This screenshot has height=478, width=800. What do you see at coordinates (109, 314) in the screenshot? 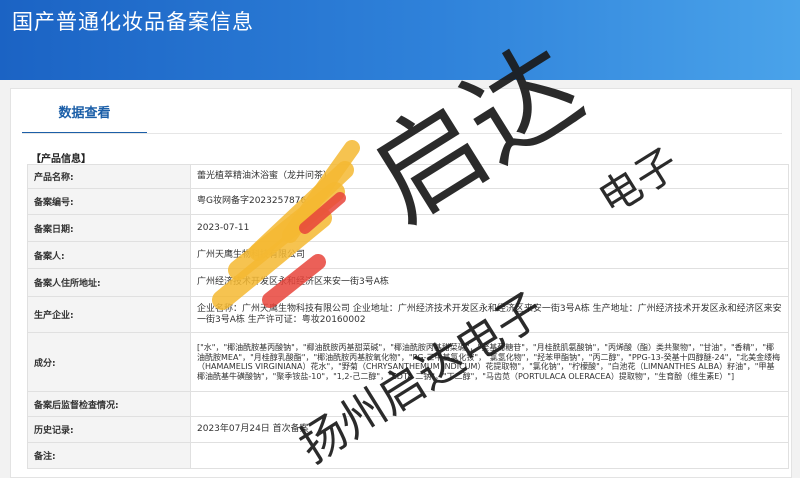
I see `row-label: 生产企业:` at bounding box center [109, 314].